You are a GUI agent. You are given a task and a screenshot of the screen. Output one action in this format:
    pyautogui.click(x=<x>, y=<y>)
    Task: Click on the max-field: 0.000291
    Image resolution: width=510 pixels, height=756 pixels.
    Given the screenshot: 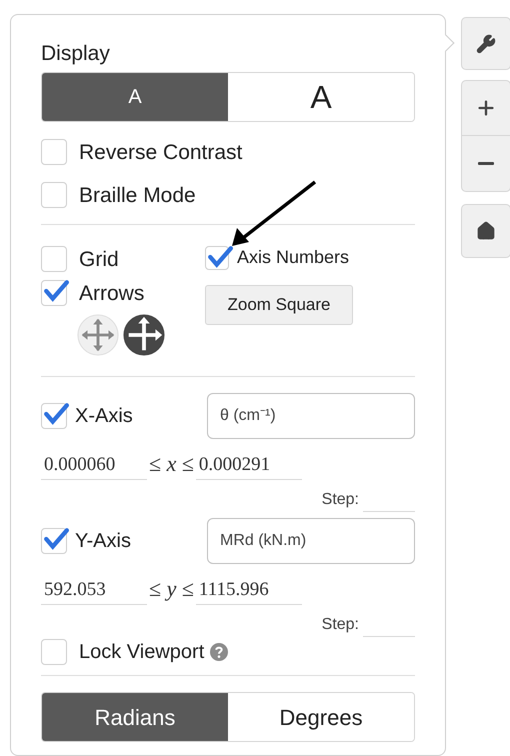 What is the action you would take?
    pyautogui.click(x=249, y=465)
    